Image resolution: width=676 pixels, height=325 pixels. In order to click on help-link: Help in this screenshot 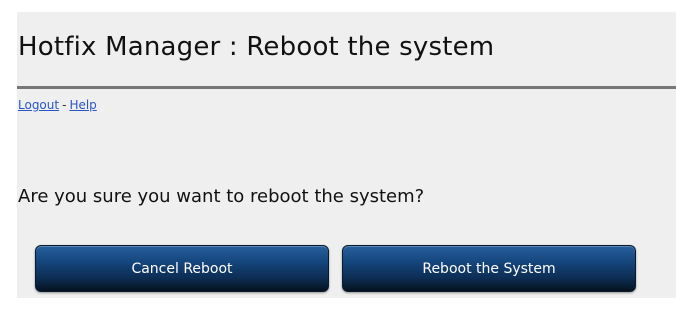, I will do `click(82, 105)`.